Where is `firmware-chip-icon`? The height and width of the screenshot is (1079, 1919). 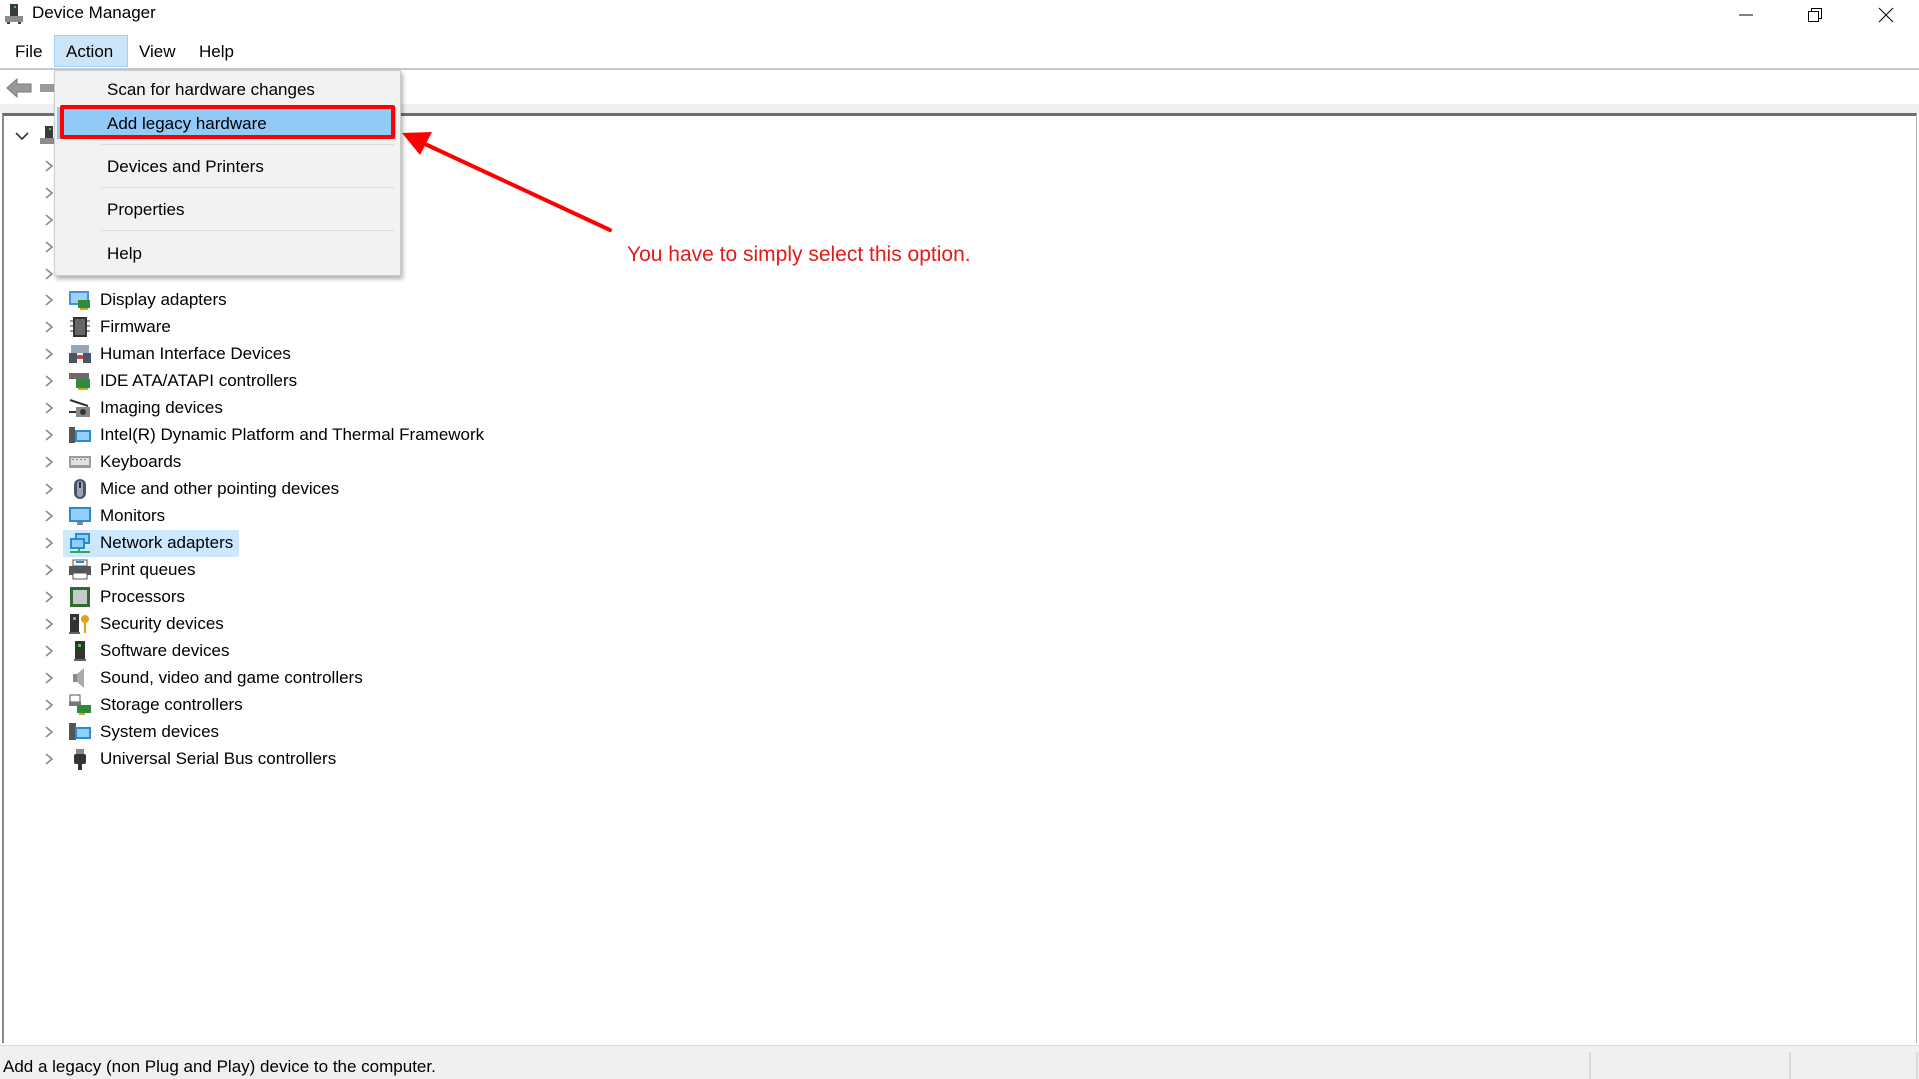
firmware-chip-icon is located at coordinates (80, 327).